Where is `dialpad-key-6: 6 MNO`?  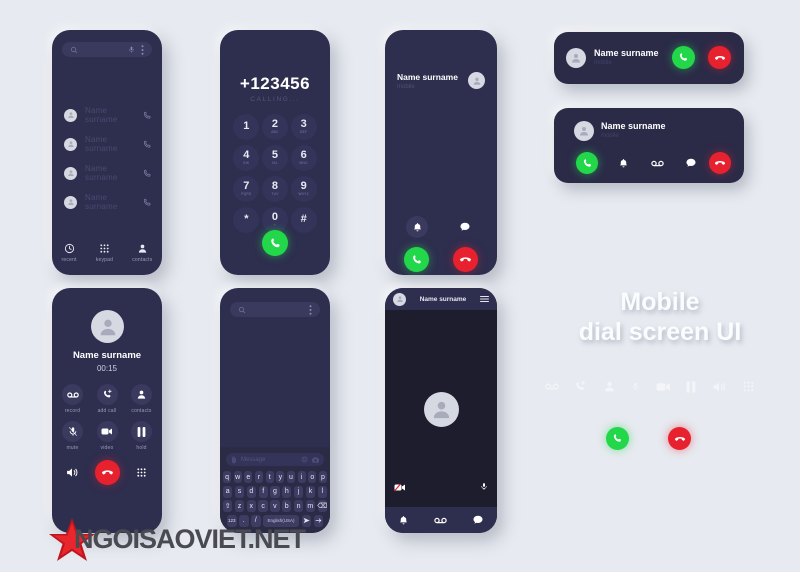 dialpad-key-6: 6 MNO is located at coordinates (303, 158).